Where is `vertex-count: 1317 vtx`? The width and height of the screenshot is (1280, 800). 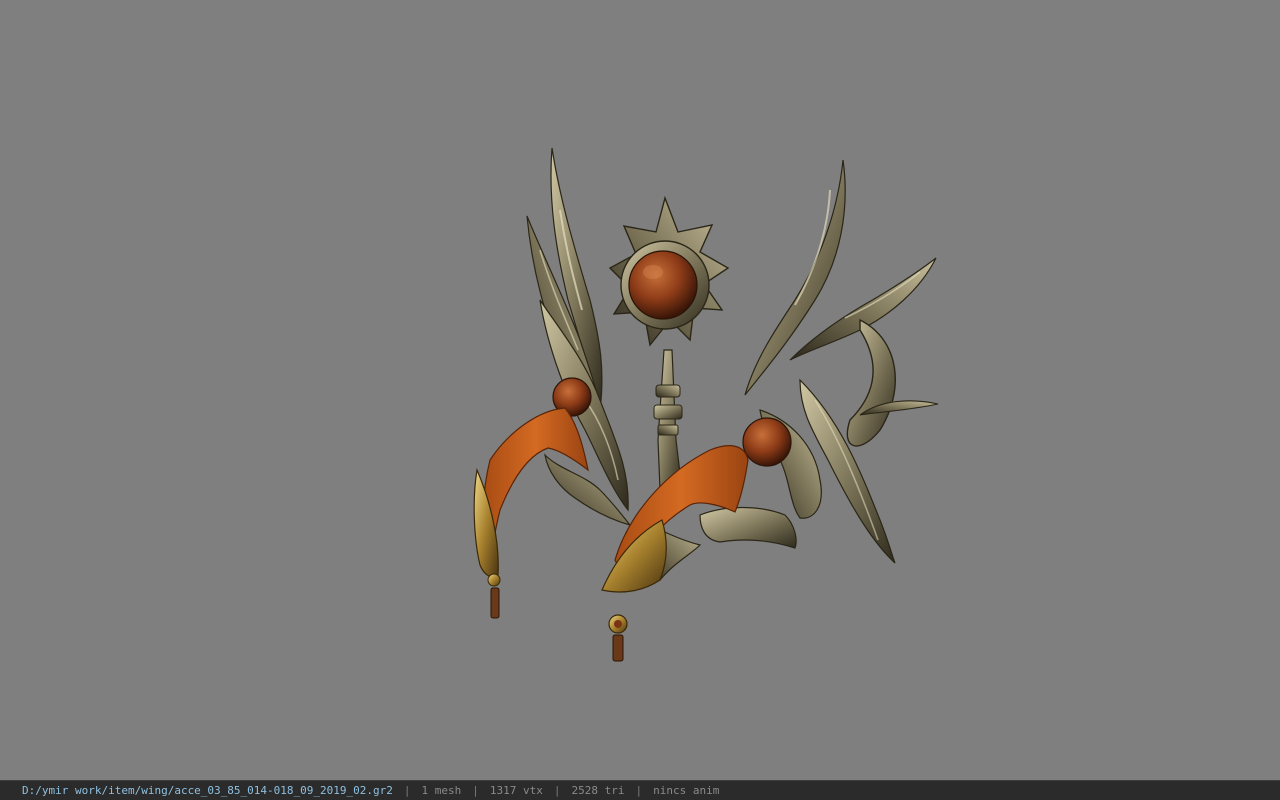
vertex-count: 1317 vtx is located at coordinates (516, 790).